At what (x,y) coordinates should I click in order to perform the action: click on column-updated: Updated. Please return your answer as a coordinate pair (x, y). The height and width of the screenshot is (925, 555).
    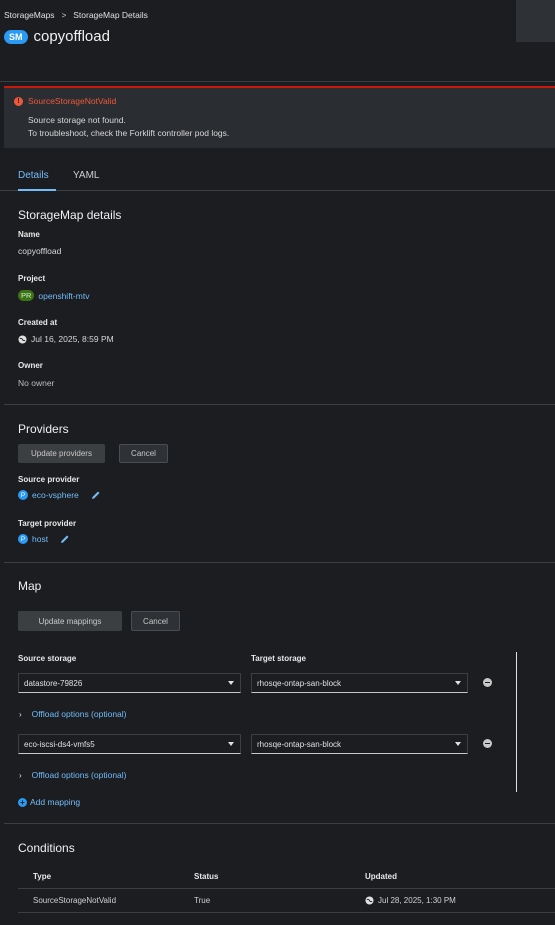
    Looking at the image, I should click on (381, 876).